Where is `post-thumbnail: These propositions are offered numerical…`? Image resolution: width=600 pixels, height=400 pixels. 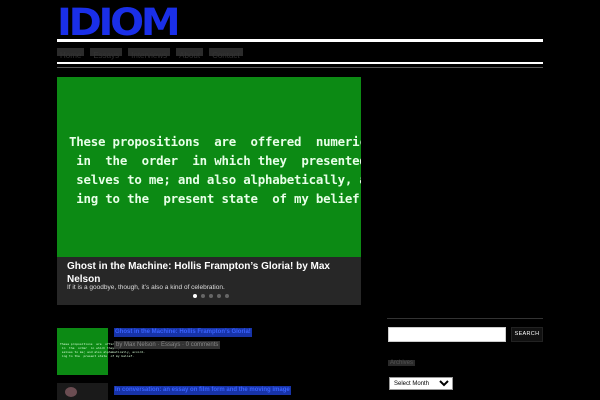 post-thumbnail: These propositions are offered numerical… is located at coordinates (101, 351).